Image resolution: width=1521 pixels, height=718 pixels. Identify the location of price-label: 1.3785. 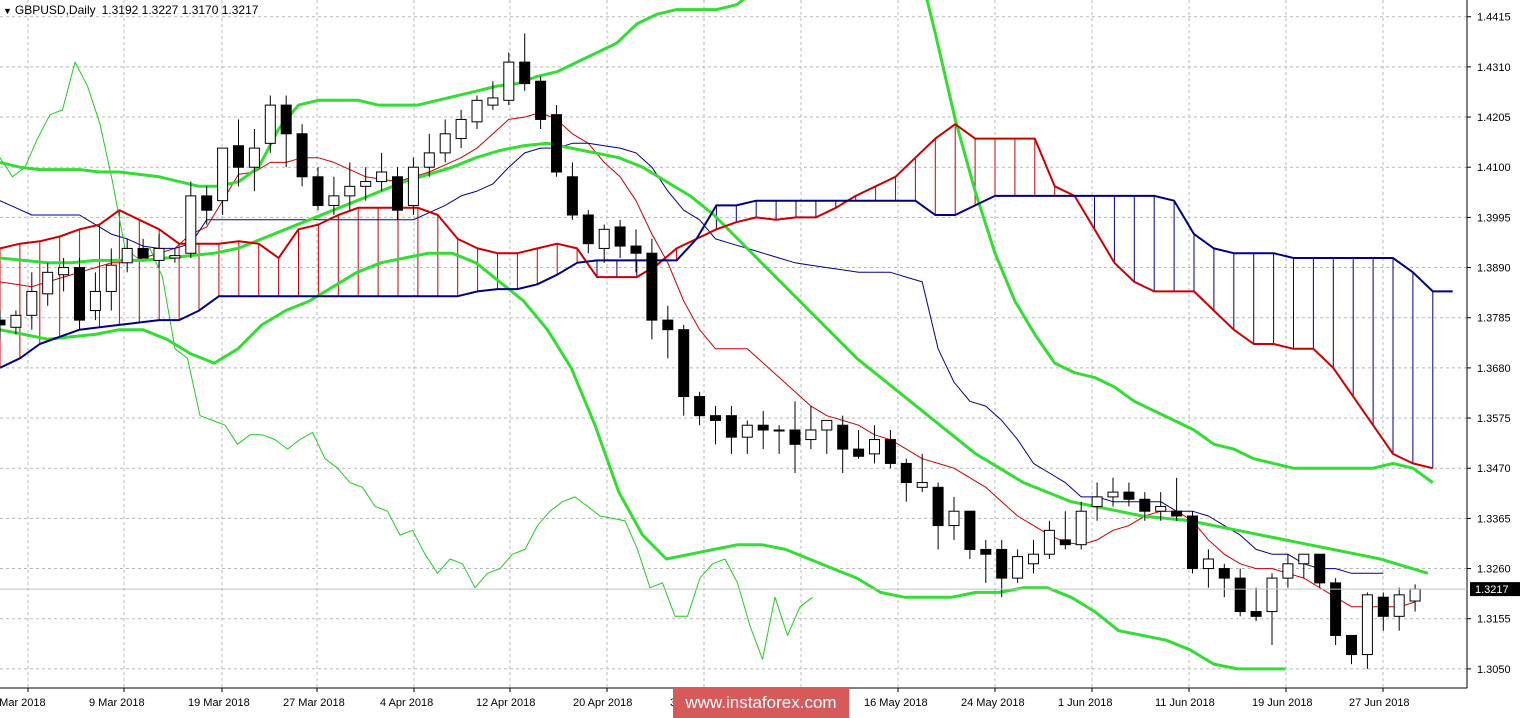
(1494, 319).